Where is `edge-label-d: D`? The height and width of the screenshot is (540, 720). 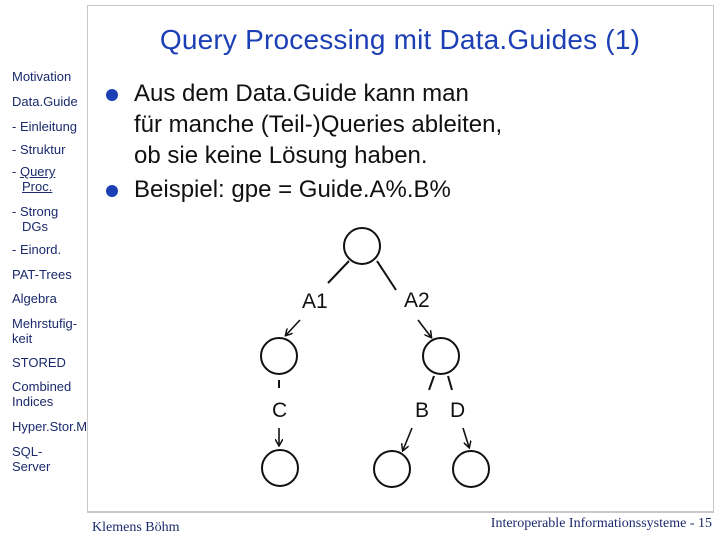
edge-label-d: D is located at coordinates (457, 410).